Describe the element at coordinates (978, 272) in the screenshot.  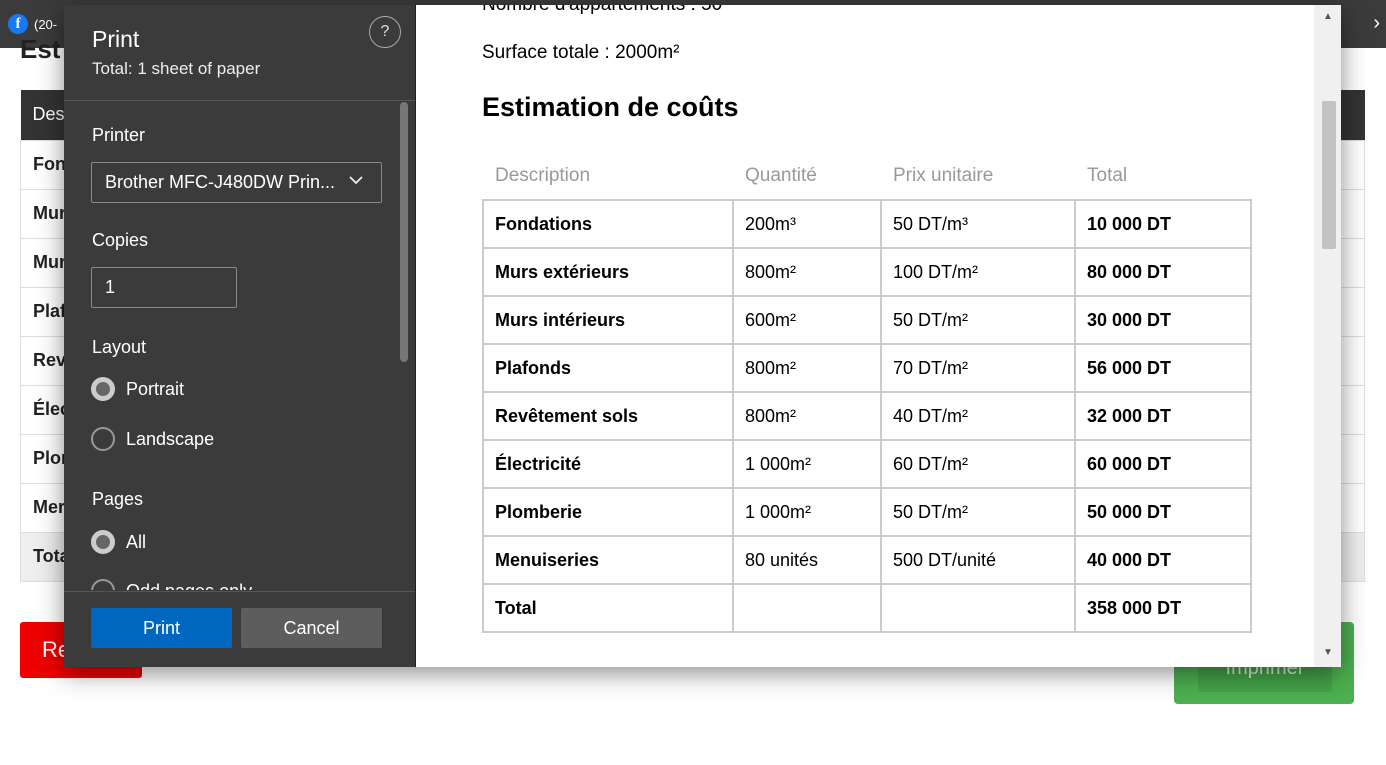
I see `table-cell: 100 DT/m²` at that location.